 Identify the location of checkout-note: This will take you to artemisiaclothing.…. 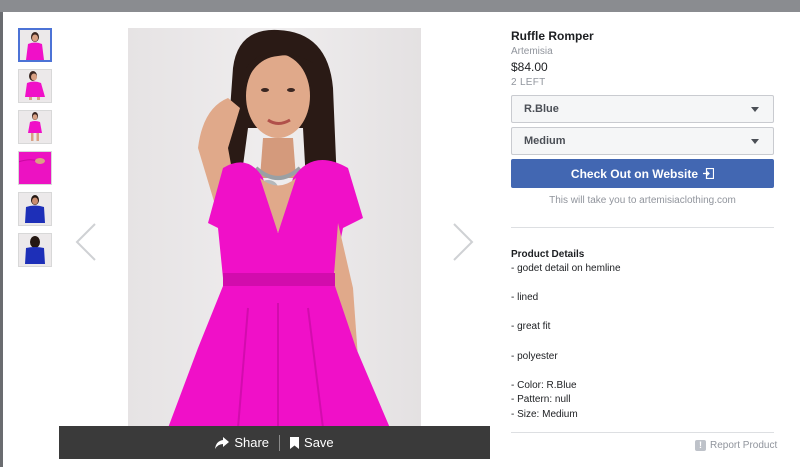
(642, 200).